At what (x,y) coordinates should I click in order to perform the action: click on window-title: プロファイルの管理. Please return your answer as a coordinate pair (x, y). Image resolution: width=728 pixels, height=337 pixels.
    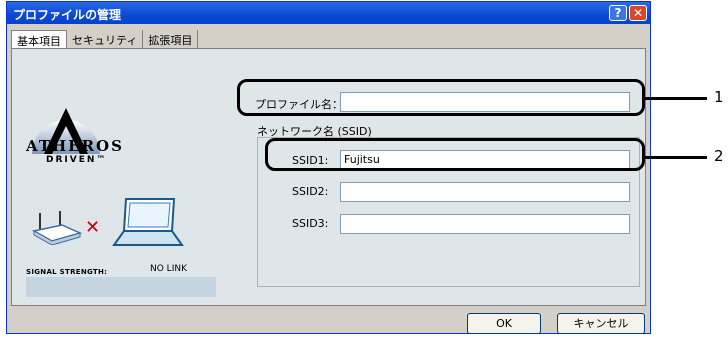
    Looking at the image, I should click on (67, 15).